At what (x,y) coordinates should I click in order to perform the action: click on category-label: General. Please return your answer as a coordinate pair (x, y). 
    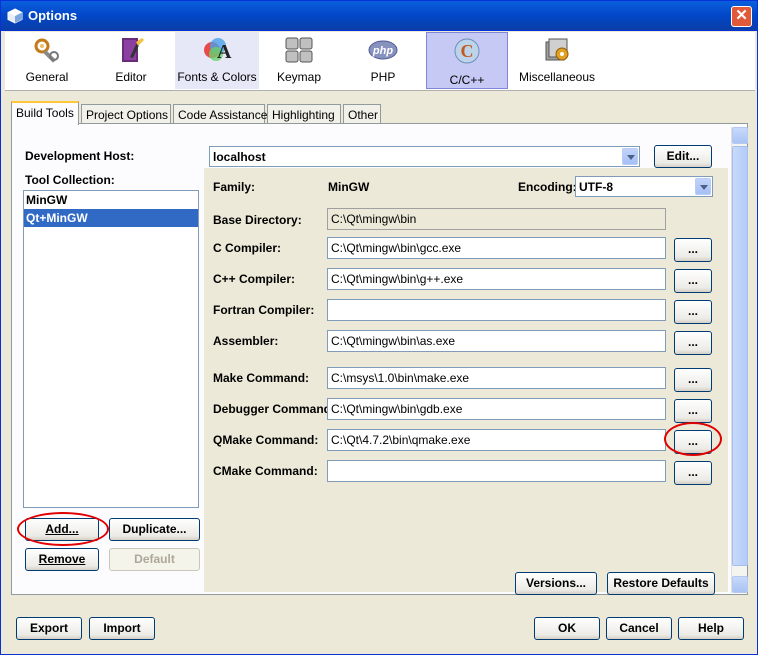
    Looking at the image, I should click on (47, 77).